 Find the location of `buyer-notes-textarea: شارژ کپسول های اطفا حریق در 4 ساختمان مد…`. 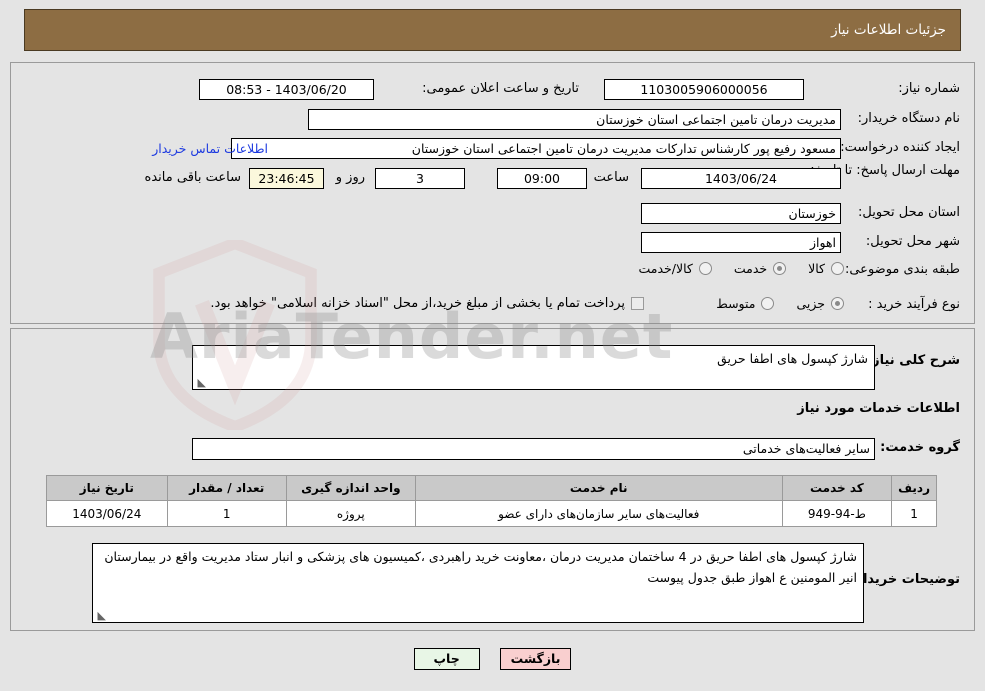

buyer-notes-textarea: شارژ کپسول های اطفا حریق در 4 ساختمان مد… is located at coordinates (478, 583).